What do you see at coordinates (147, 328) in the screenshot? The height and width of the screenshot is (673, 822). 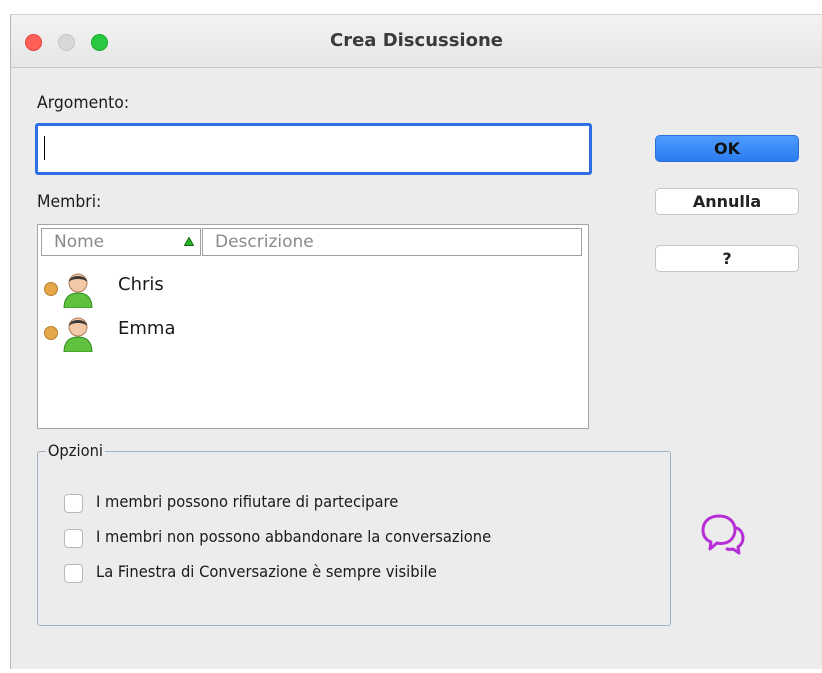 I see `member-name: Emma` at bounding box center [147, 328].